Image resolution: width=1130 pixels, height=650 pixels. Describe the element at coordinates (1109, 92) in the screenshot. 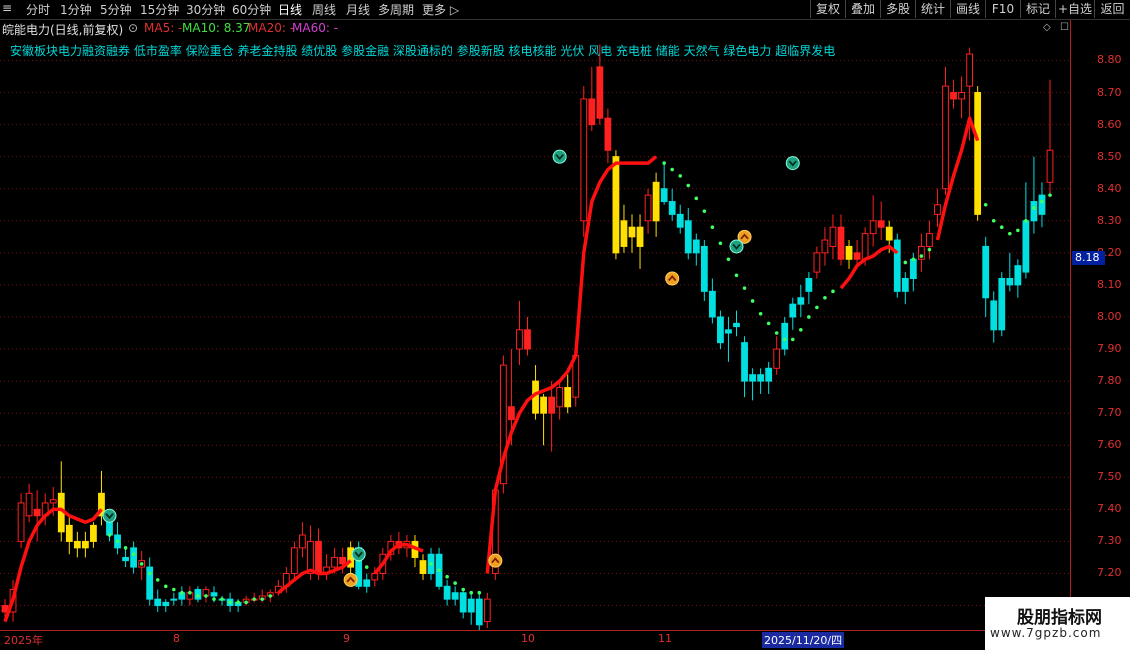

I see `price-tick-label: 8.70` at that location.